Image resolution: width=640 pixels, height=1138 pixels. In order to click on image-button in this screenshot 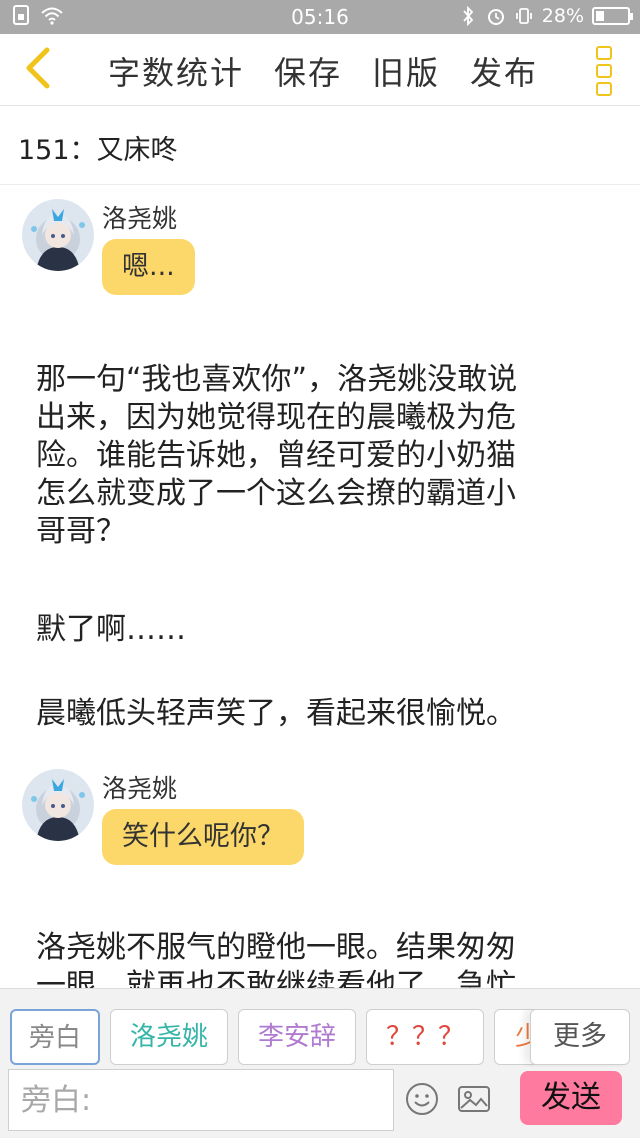, I will do `click(474, 1099)`.